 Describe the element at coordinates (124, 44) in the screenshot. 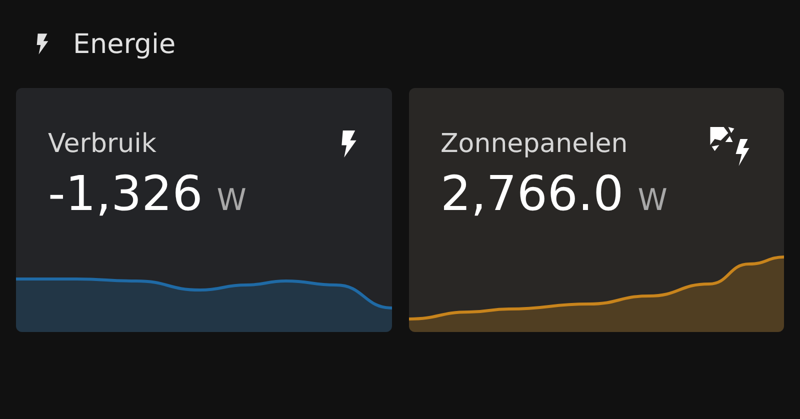

I see `section-title: Energie` at that location.